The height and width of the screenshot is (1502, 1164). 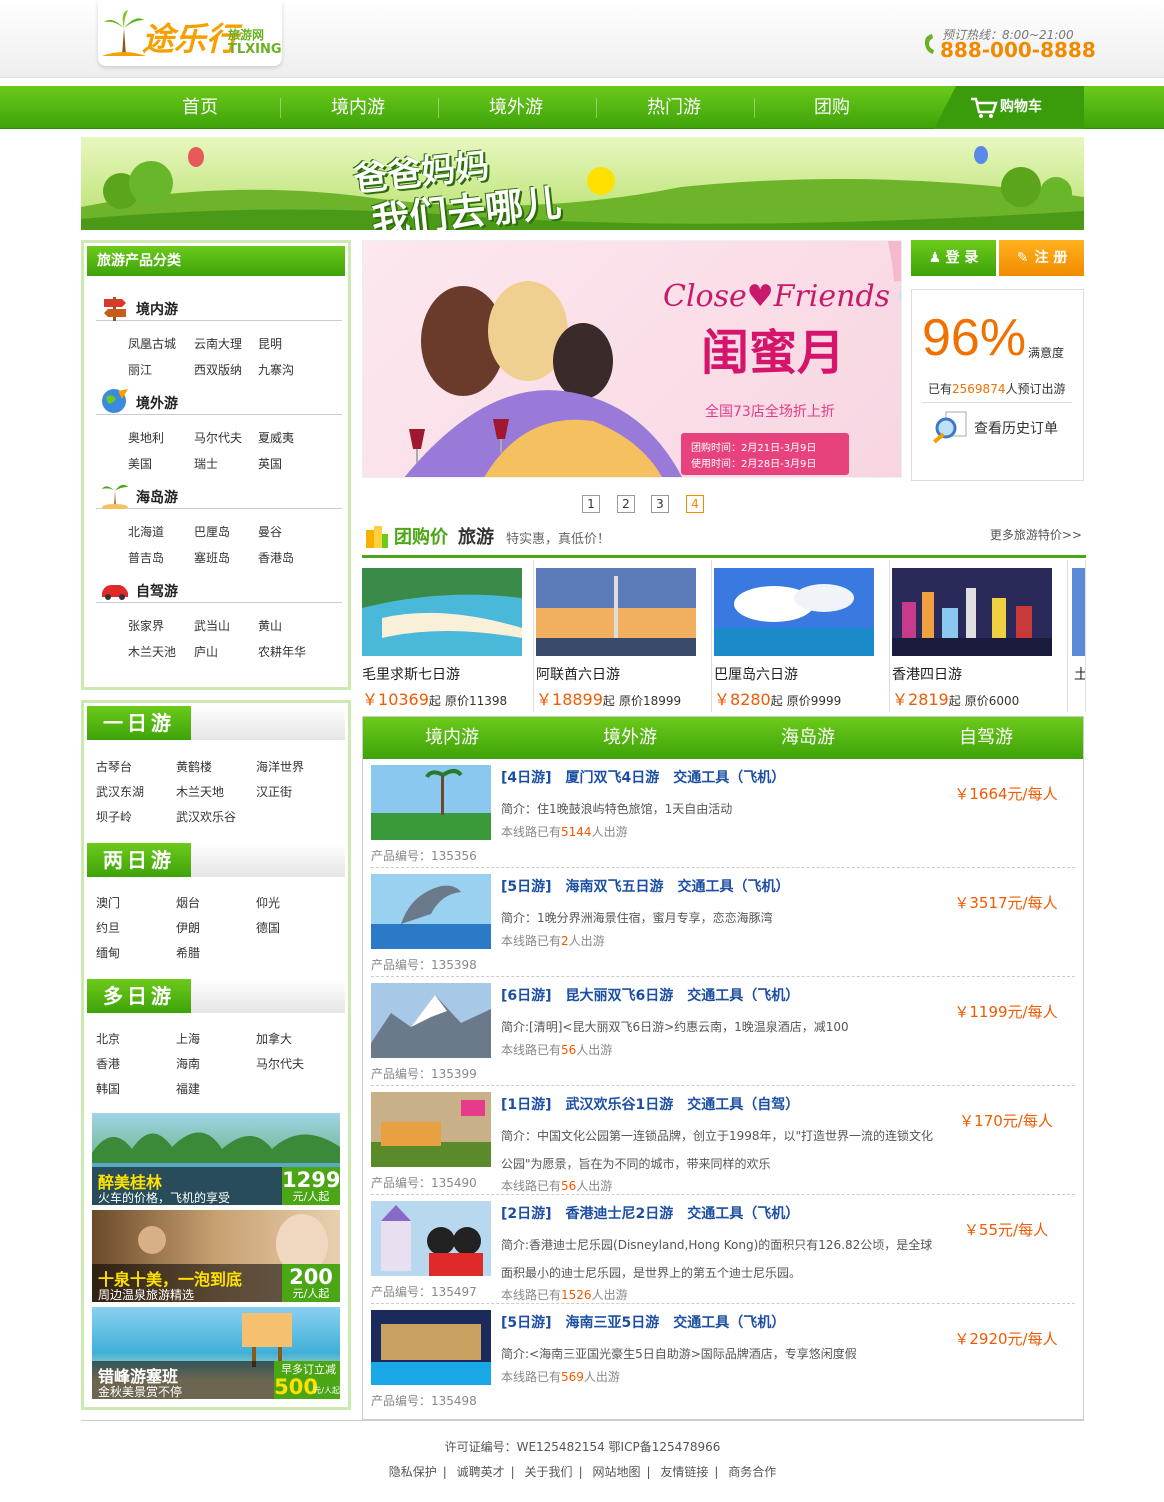 What do you see at coordinates (146, 625) in the screenshot?
I see `cat-link: 张家界` at bounding box center [146, 625].